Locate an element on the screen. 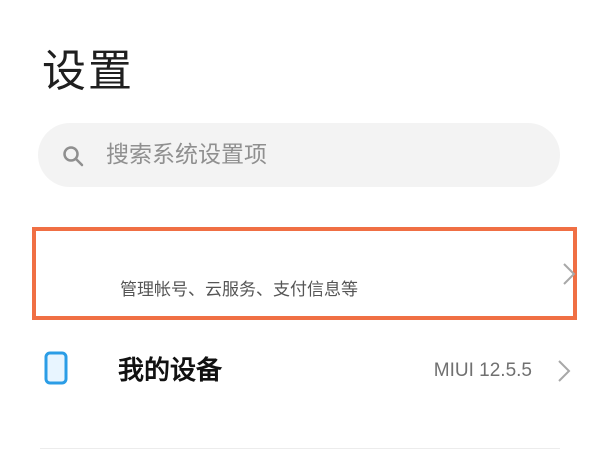  my-device-label: 我的设备 is located at coordinates (170, 371).